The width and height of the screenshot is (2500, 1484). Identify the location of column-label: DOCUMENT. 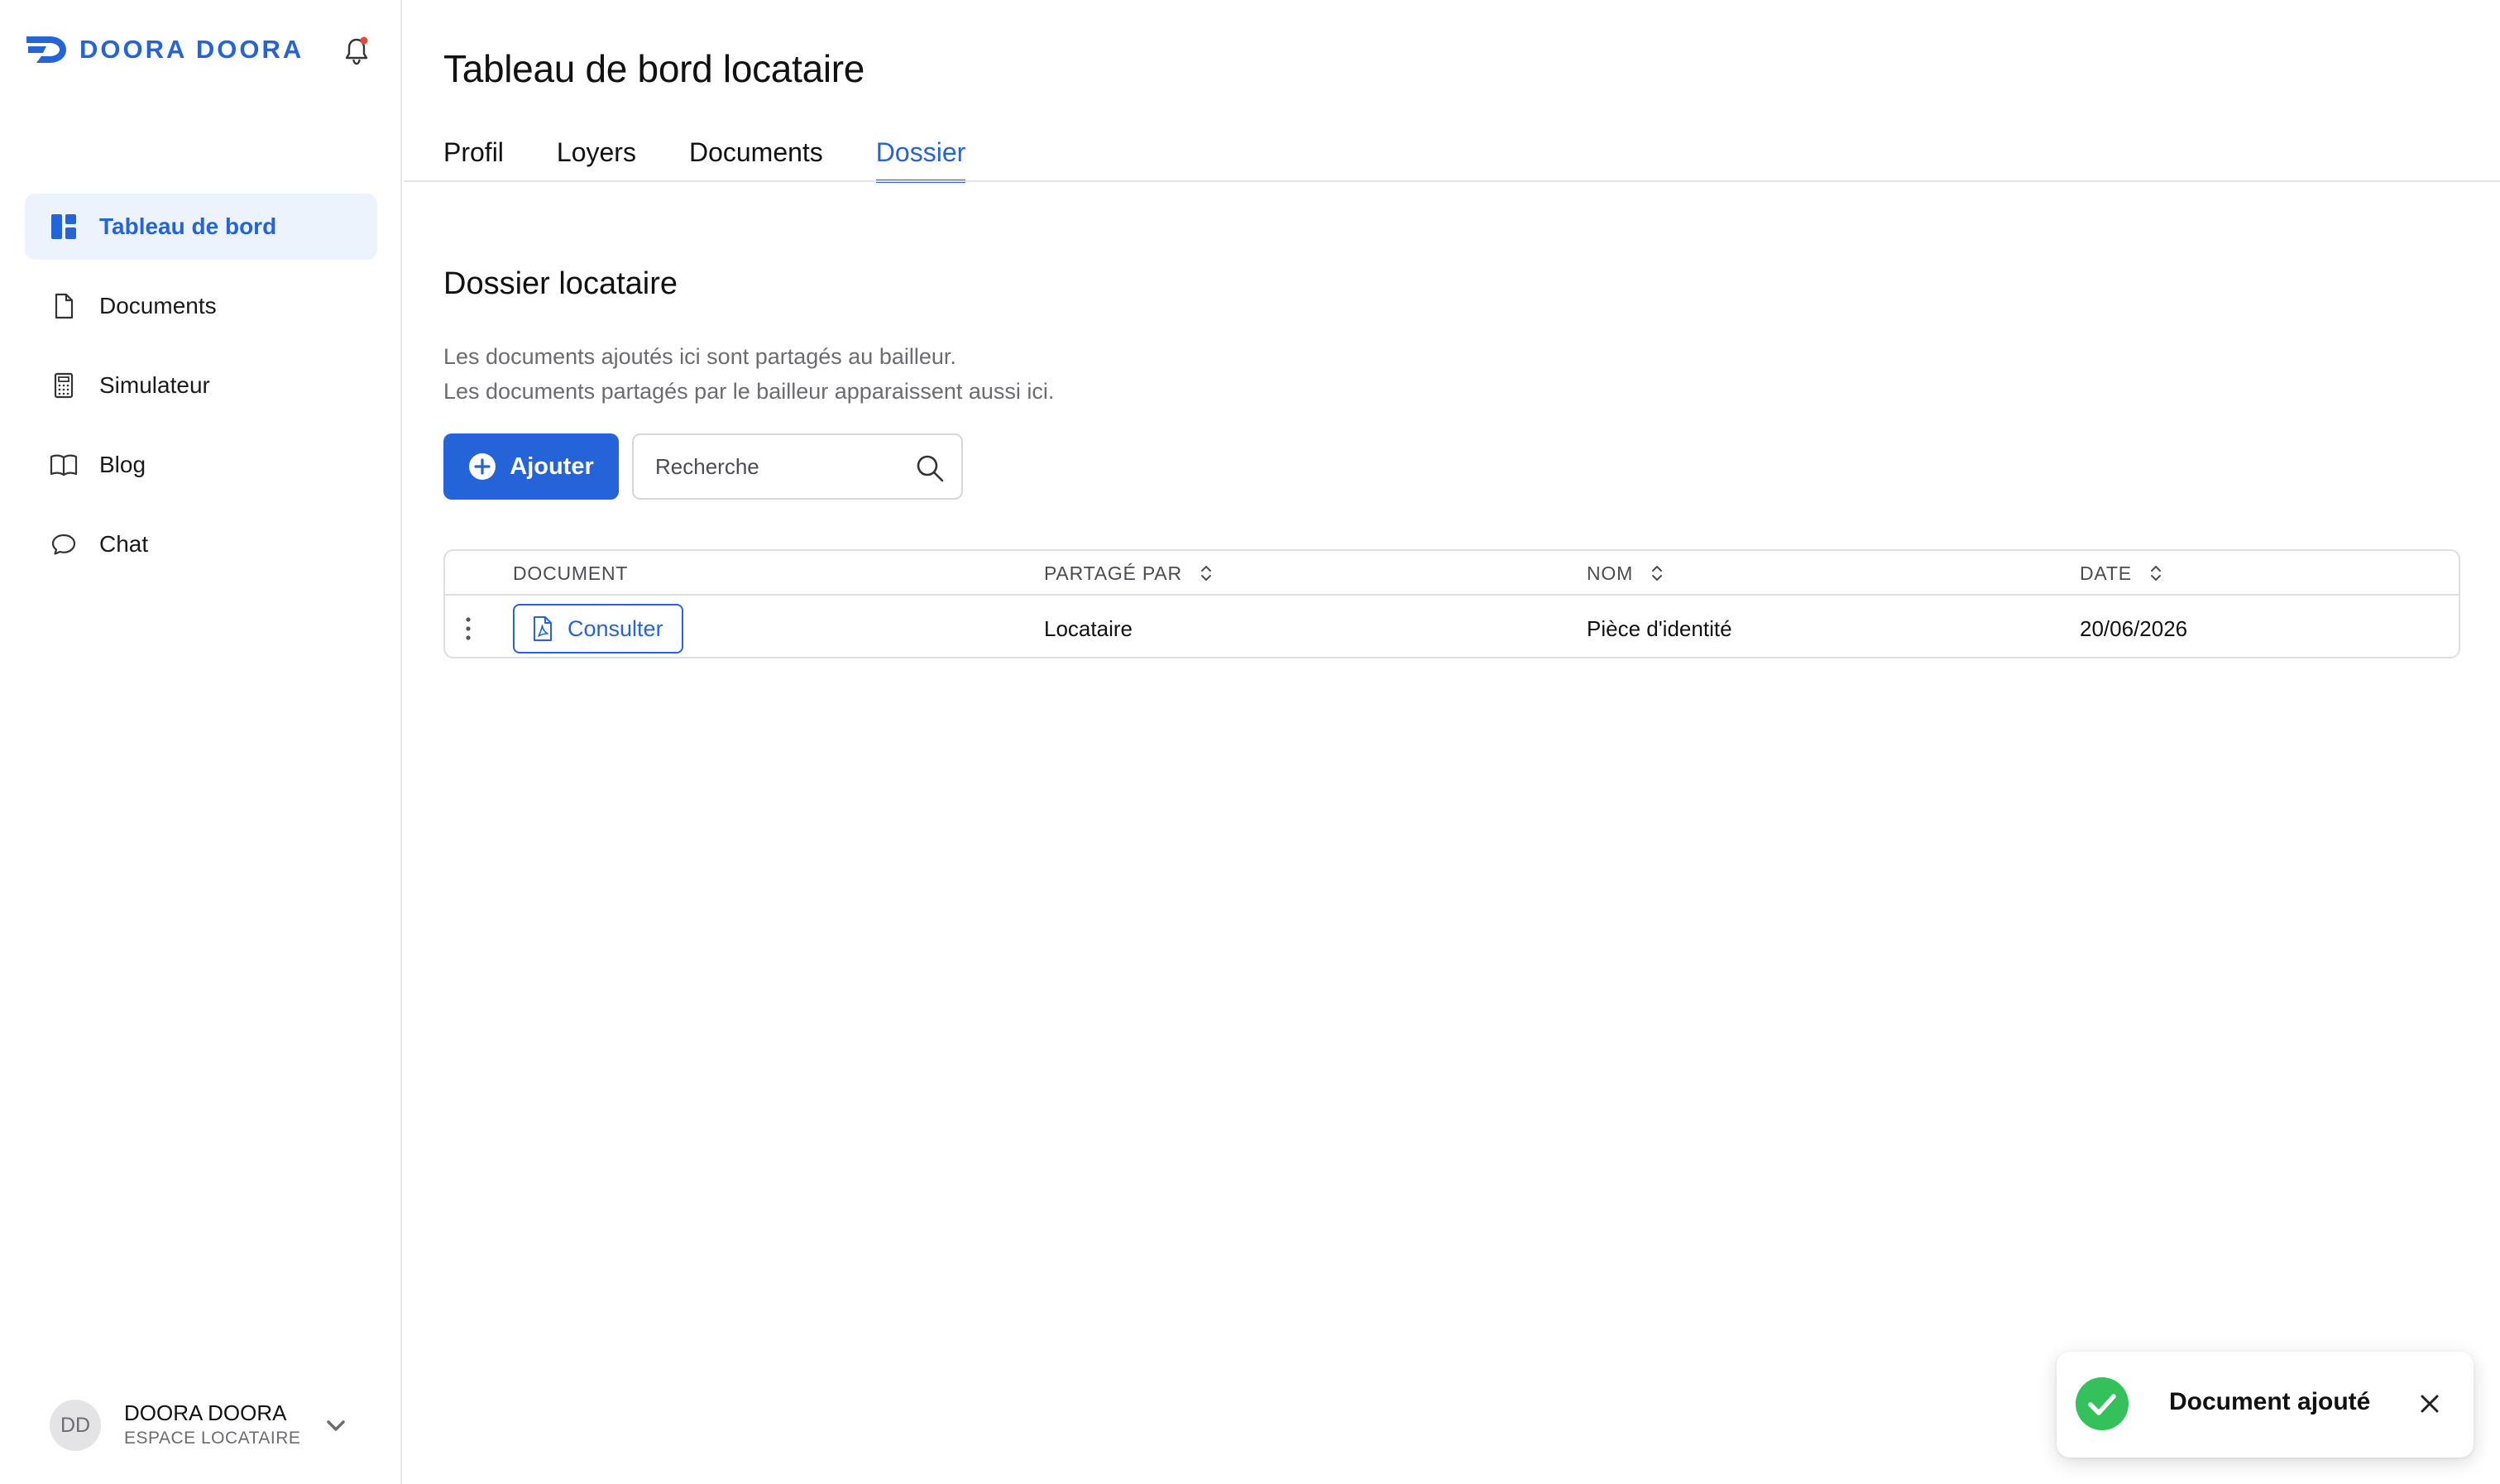
(571, 573).